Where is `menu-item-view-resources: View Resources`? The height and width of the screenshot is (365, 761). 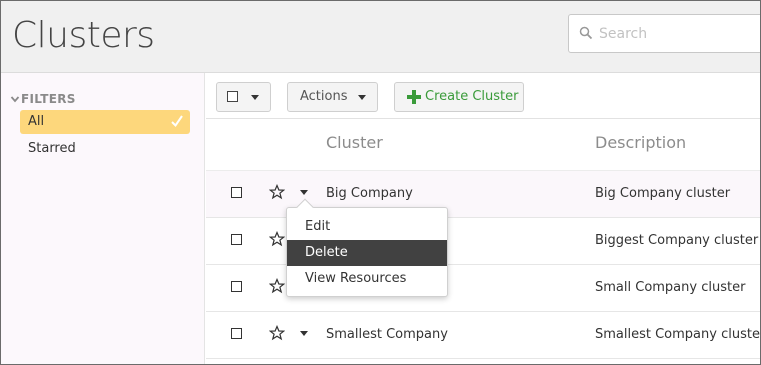 menu-item-view-resources: View Resources is located at coordinates (367, 279).